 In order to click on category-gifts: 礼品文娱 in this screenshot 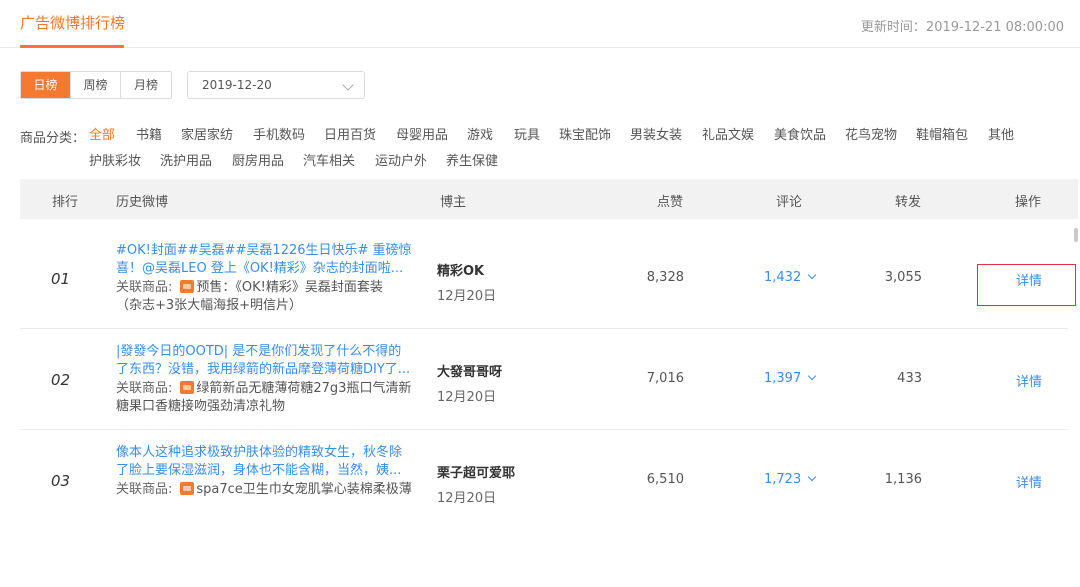, I will do `click(728, 133)`.